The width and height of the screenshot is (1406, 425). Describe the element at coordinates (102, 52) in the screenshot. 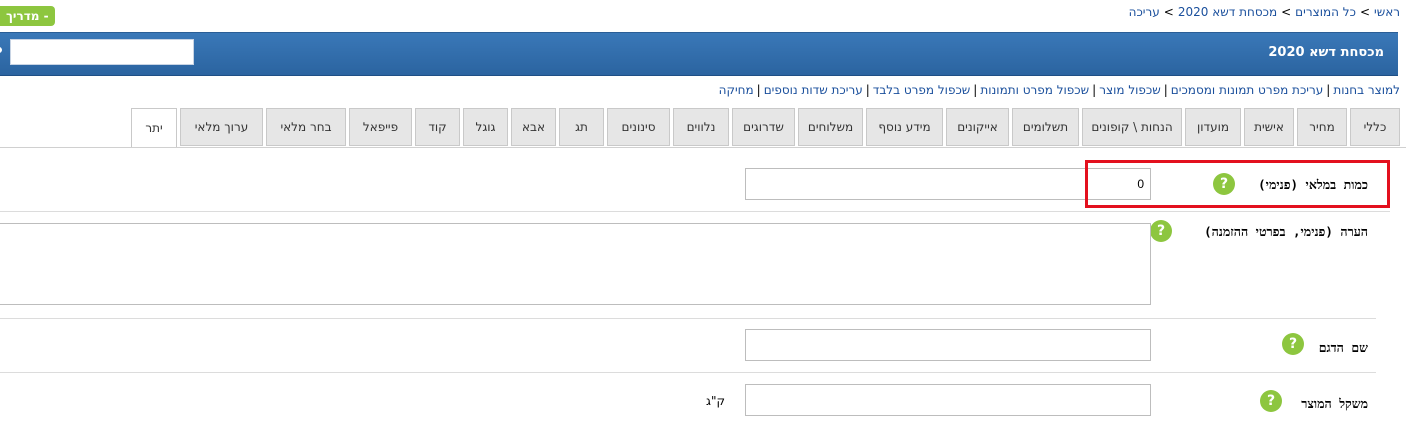

I see `header-search-input` at that location.